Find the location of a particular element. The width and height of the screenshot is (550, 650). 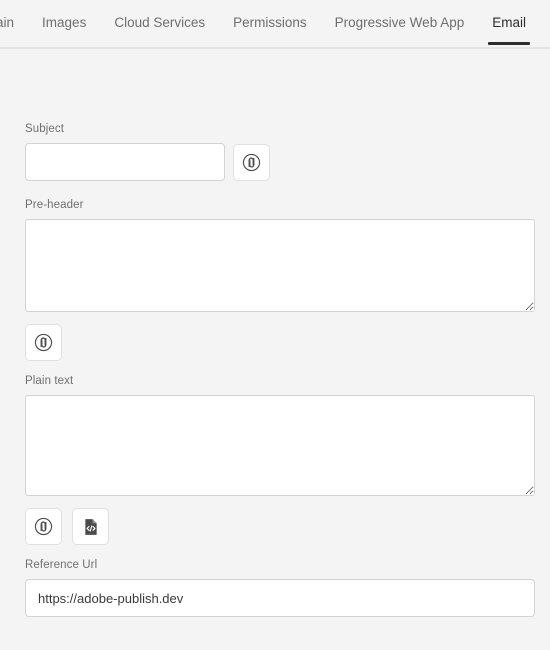

preheader-textarea is located at coordinates (280, 265).